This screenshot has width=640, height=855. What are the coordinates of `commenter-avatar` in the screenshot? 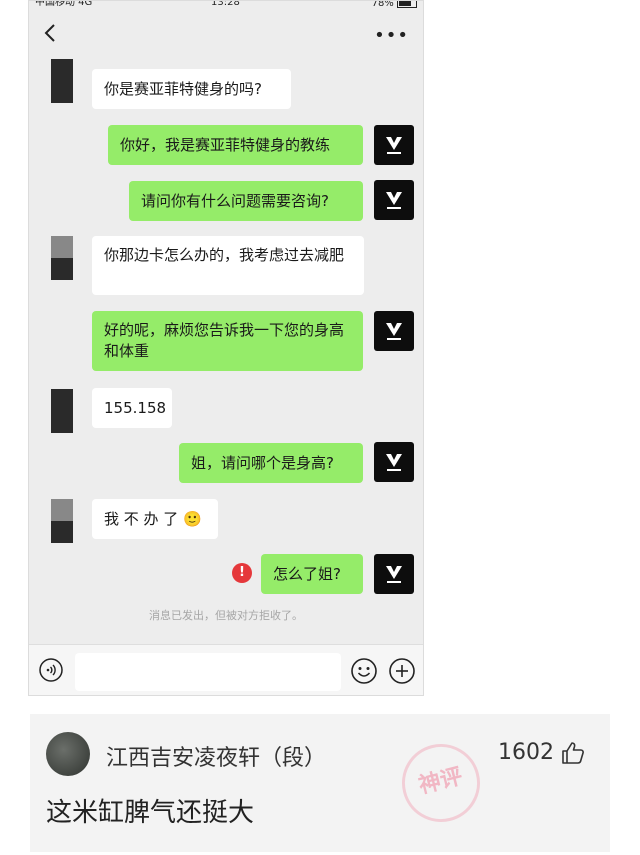 It's located at (68, 754).